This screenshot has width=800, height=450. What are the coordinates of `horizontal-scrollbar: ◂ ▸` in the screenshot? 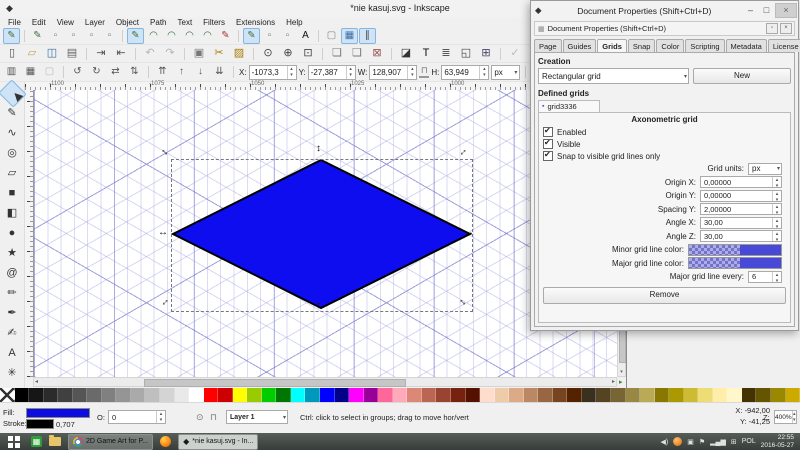 It's located at (325, 382).